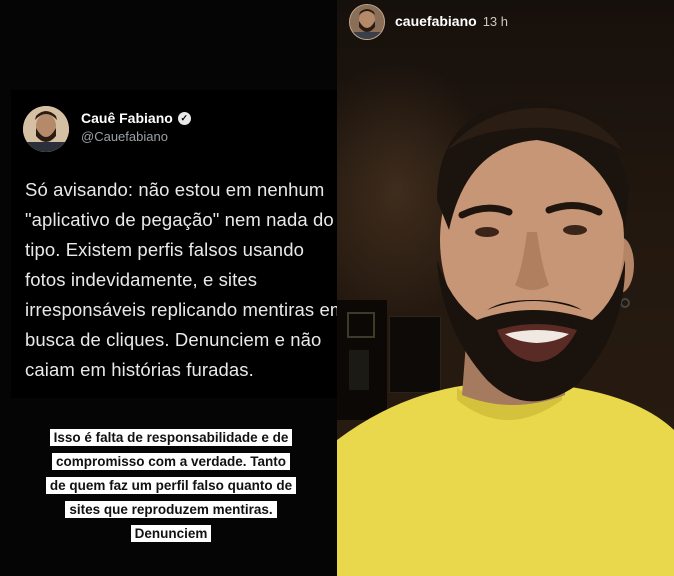  What do you see at coordinates (171, 461) in the screenshot?
I see `caption-line: compromisso com a verdade. Tanto` at bounding box center [171, 461].